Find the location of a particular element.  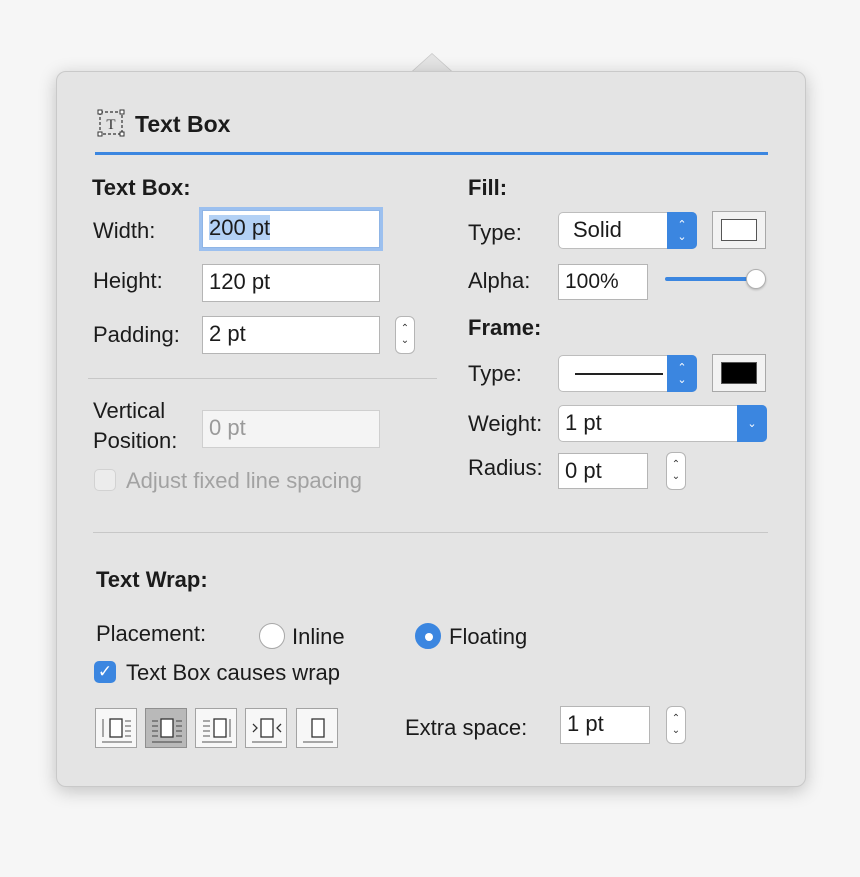

frame-section-label: Frame: is located at coordinates (505, 327).